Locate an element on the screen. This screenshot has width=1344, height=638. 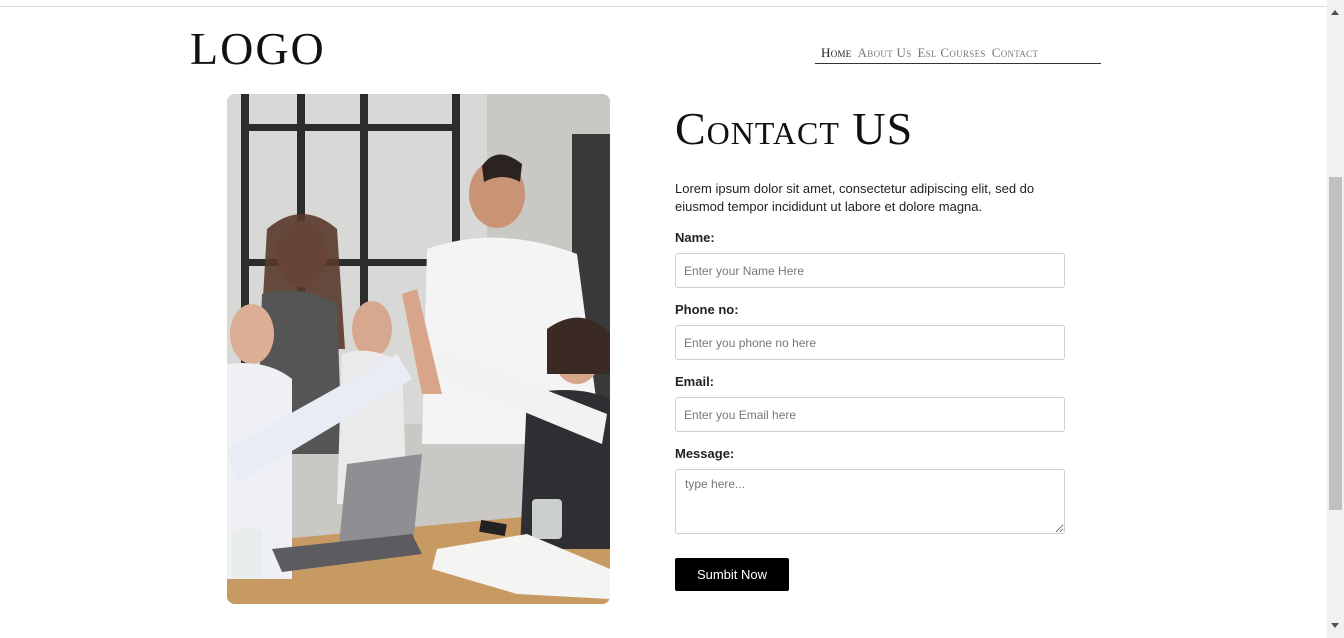
name-input is located at coordinates (870, 270).